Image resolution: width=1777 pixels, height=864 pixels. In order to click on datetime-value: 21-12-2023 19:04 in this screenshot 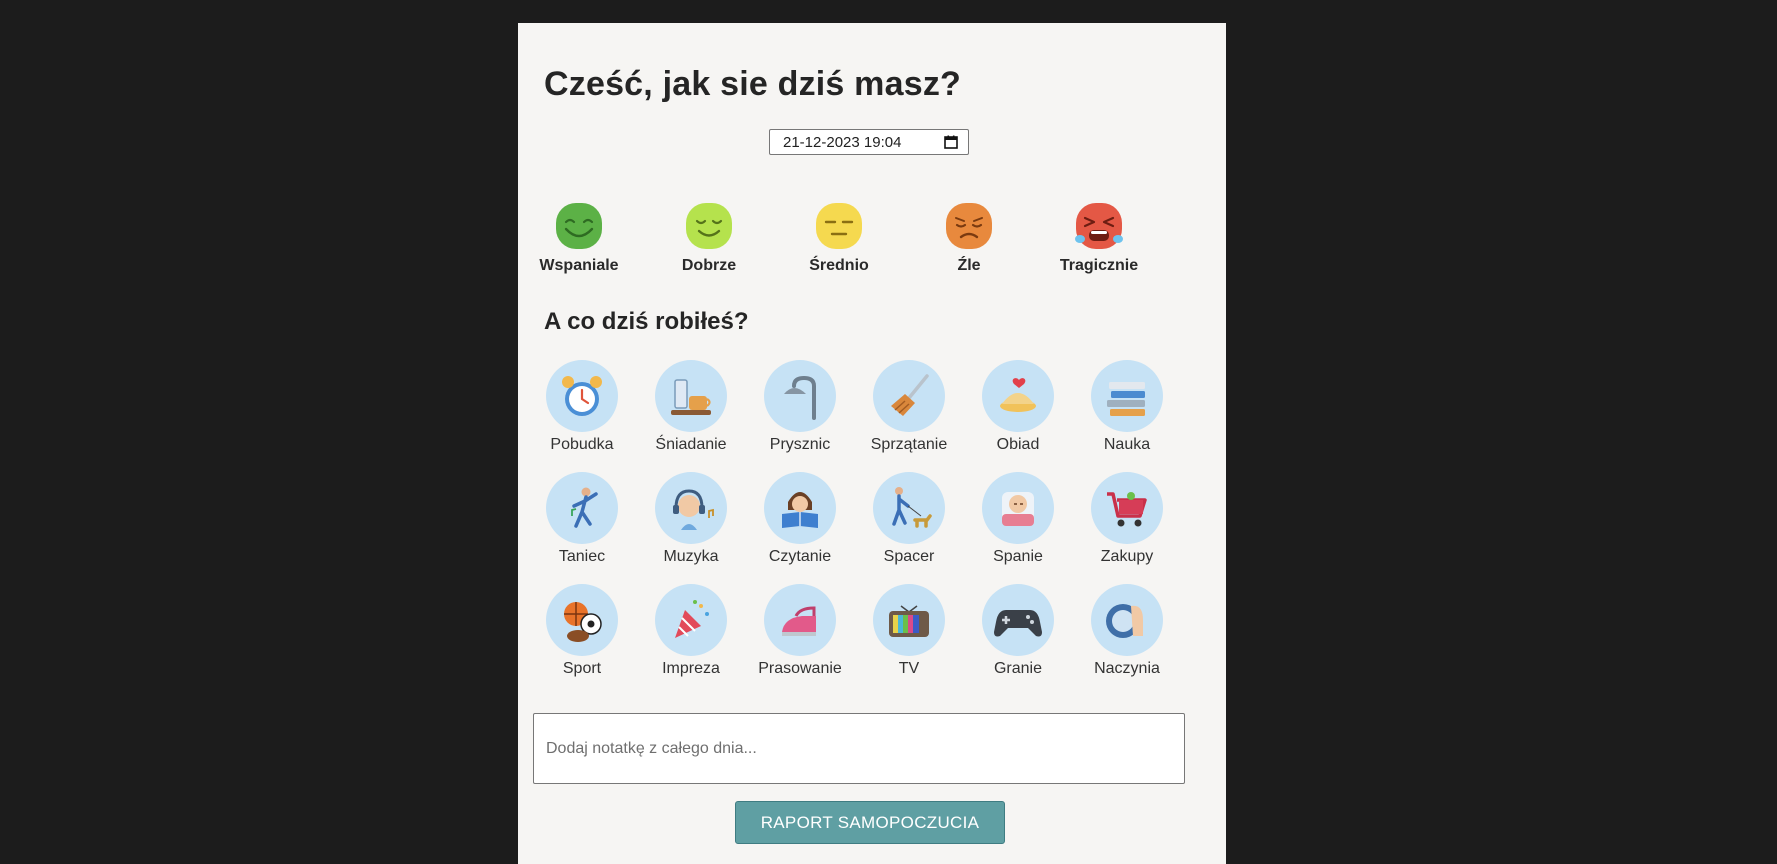, I will do `click(842, 142)`.